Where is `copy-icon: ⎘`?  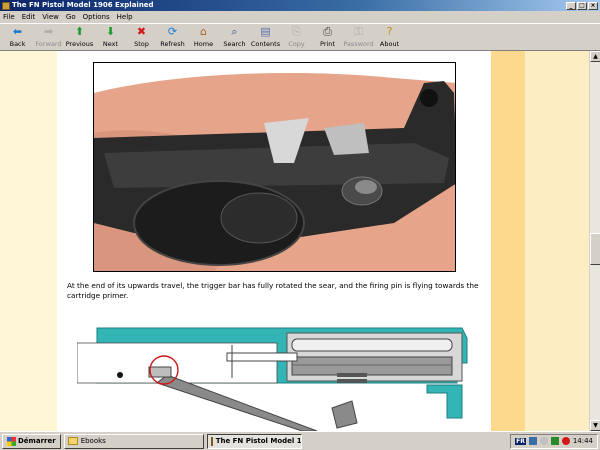
copy-icon: ⎘ is located at coordinates (296, 31).